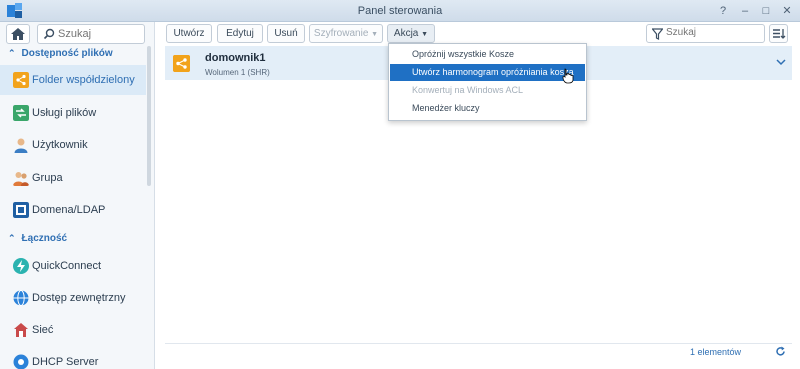 The image size is (800, 369). Describe the element at coordinates (235, 58) in the screenshot. I see `folder-name: domownik1` at that location.